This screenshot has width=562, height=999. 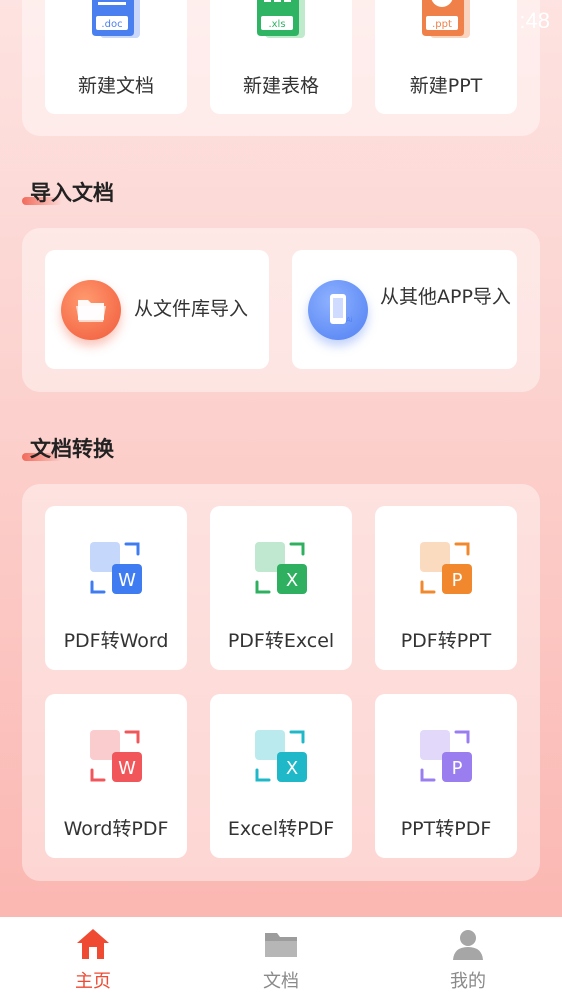 I want to click on convert-card-label: PDF转Excel, so click(x=281, y=641).